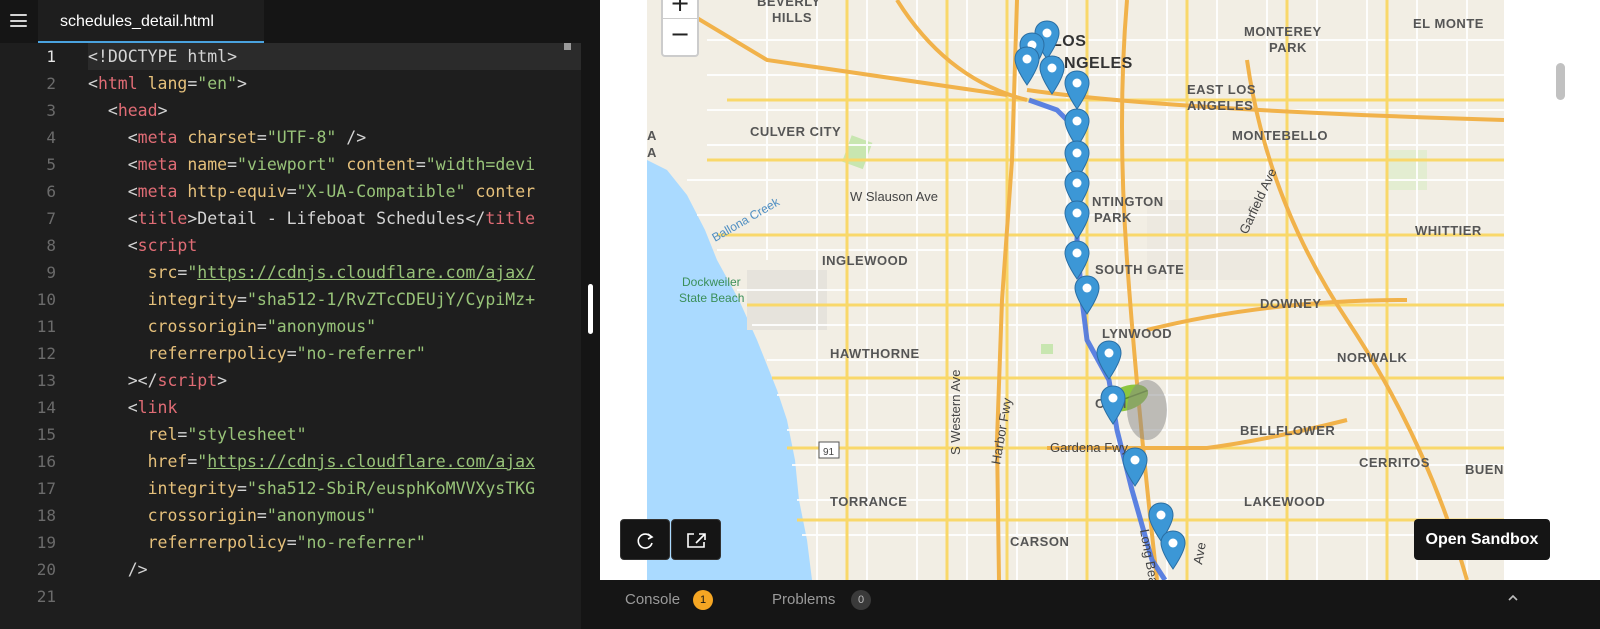 This screenshot has height=629, width=1600. I want to click on code-line: integrity="sha512-1/RvZTcCDEUjY/CypiMz+, so click(311, 299).